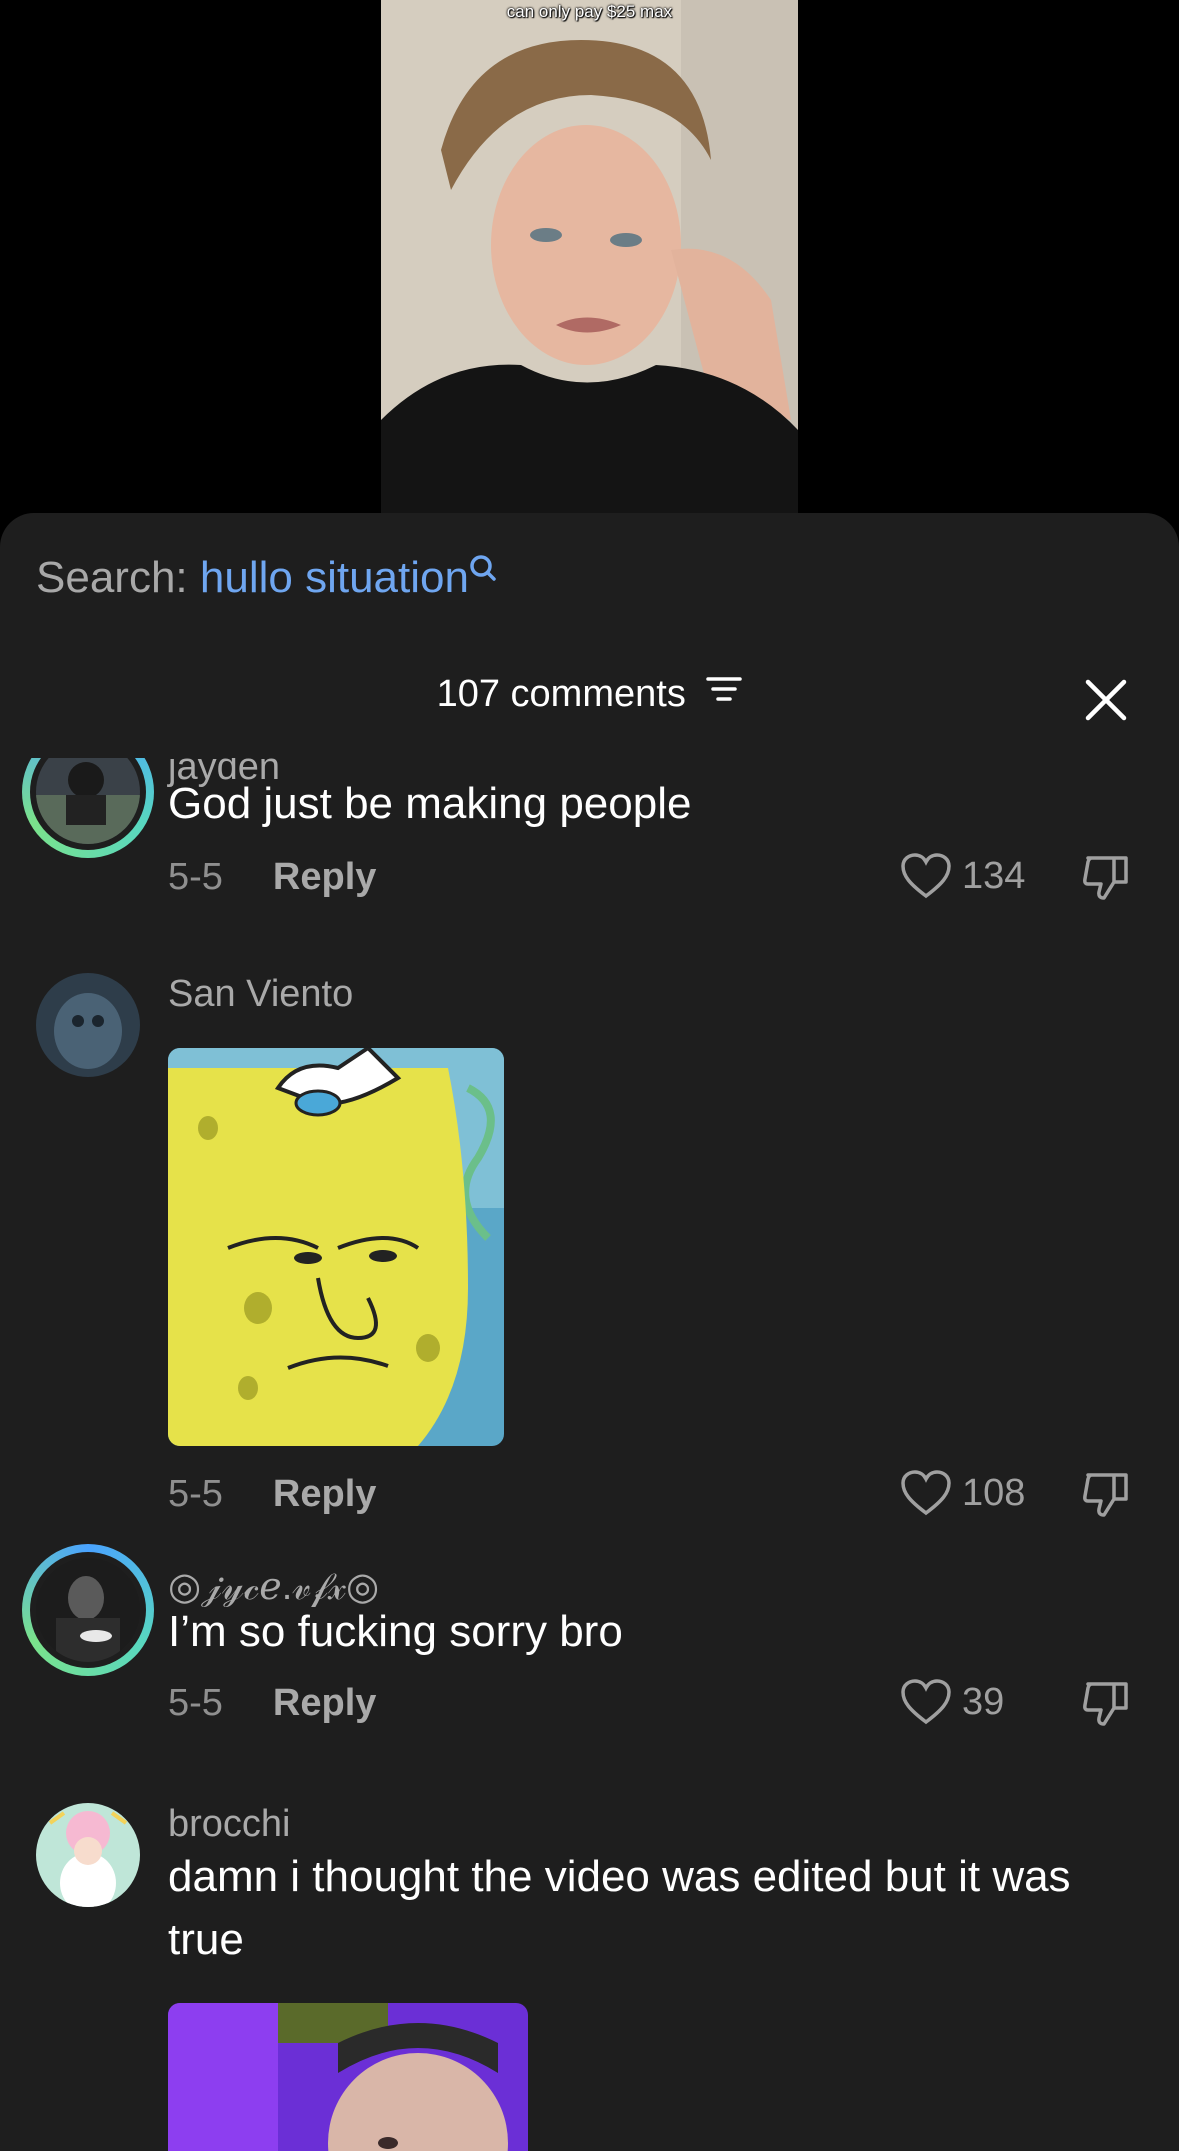 The height and width of the screenshot is (2151, 1179). Describe the element at coordinates (483, 574) in the screenshot. I see `search-icon` at that location.